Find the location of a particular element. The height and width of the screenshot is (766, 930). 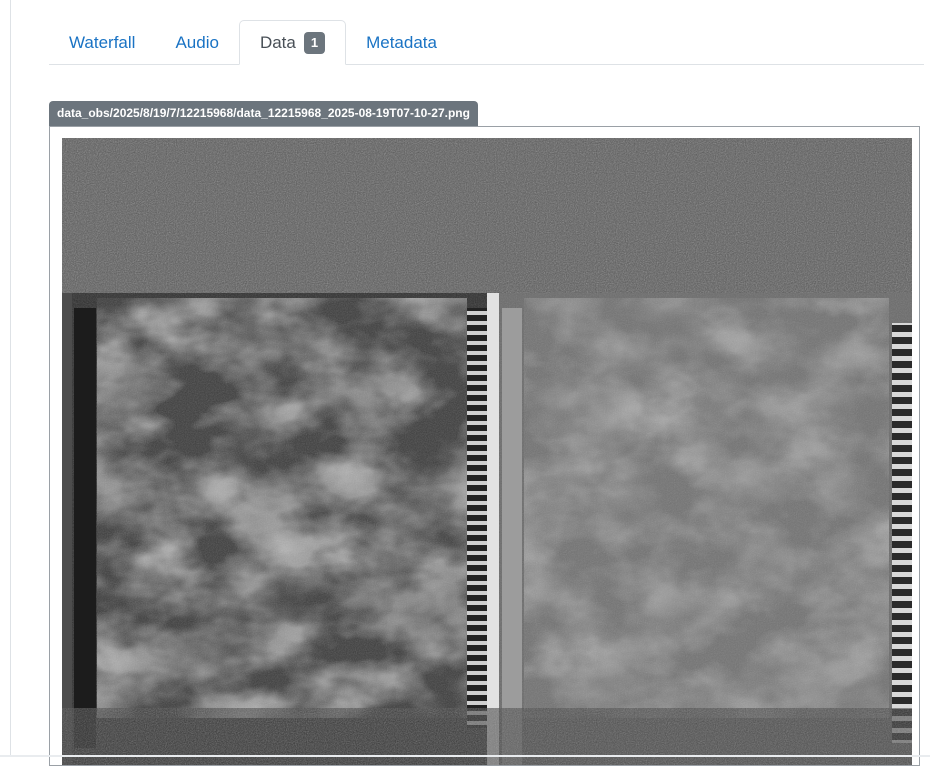

data-count-badge: 1 is located at coordinates (314, 42).